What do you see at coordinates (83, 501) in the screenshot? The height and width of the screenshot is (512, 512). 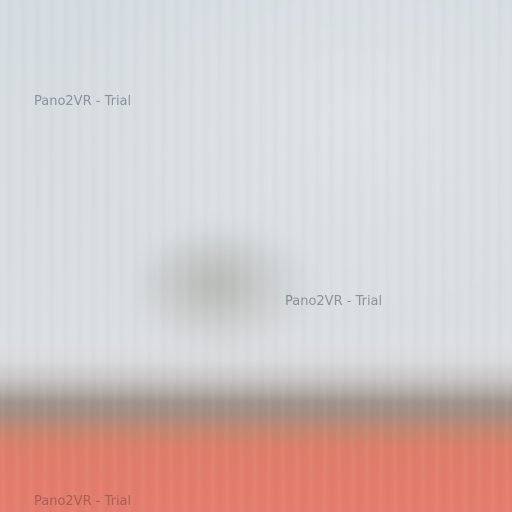 I see `trial-watermark-bottom-left: Pano2VR - Trial` at bounding box center [83, 501].